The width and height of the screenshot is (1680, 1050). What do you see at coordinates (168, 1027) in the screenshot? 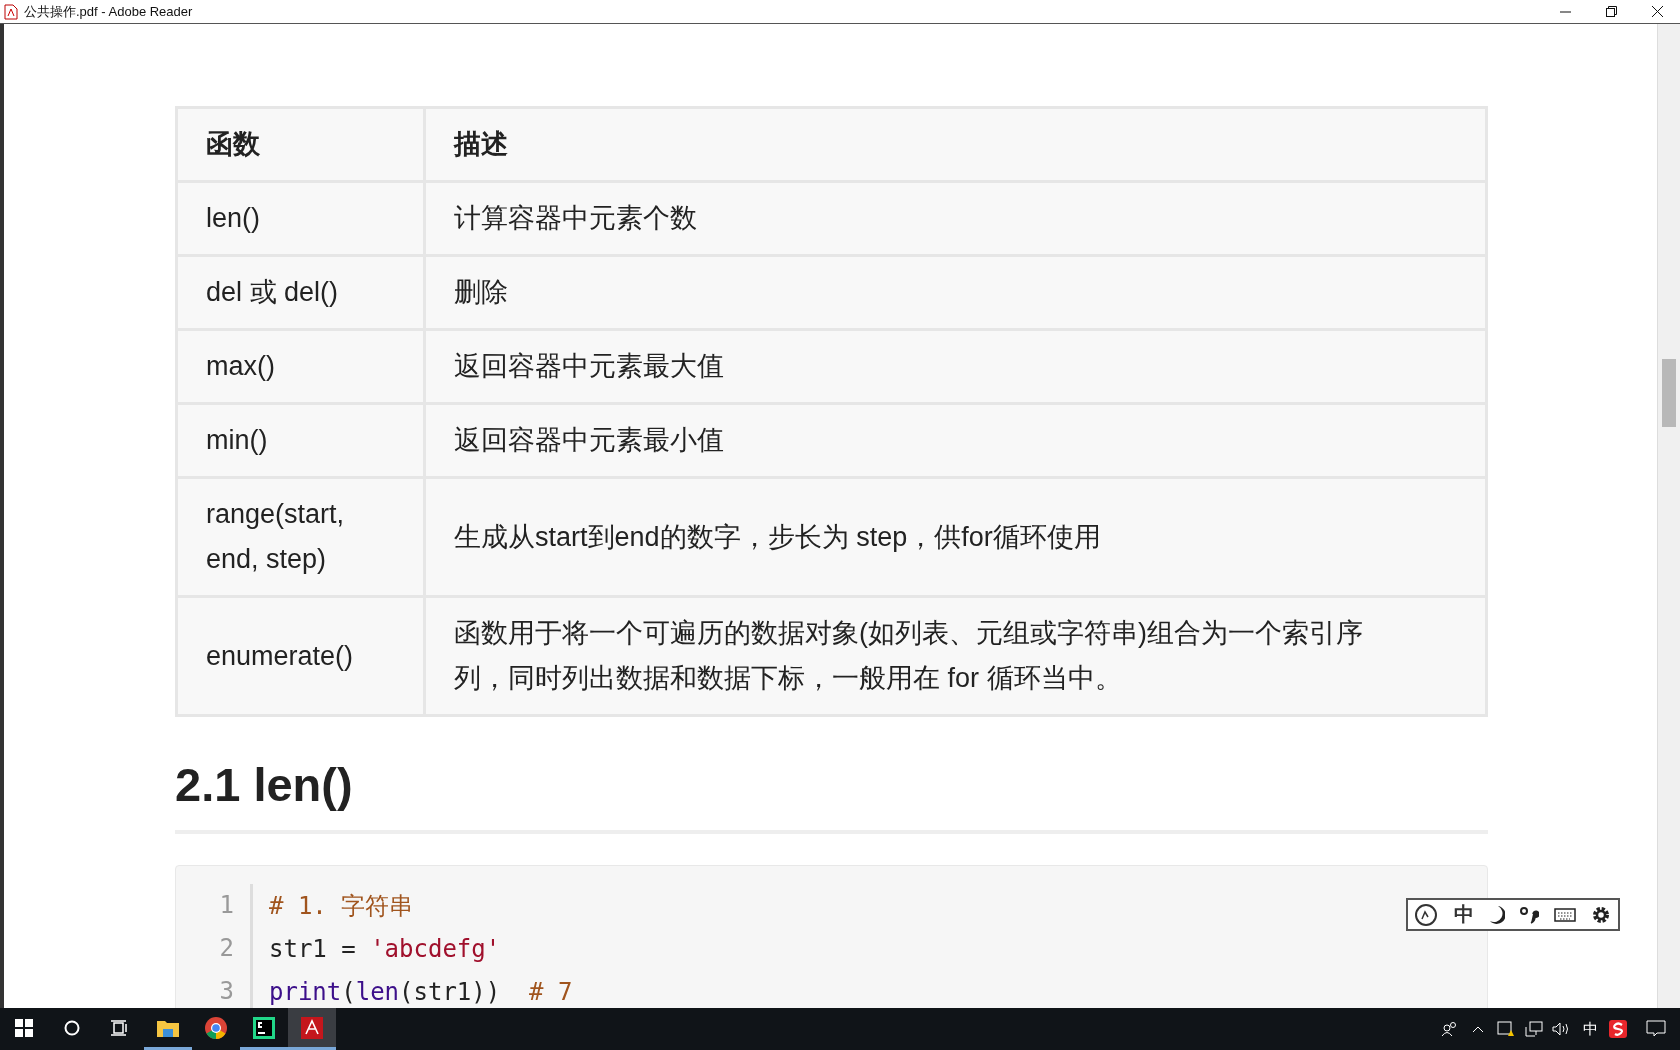
I see `folder-icon` at bounding box center [168, 1027].